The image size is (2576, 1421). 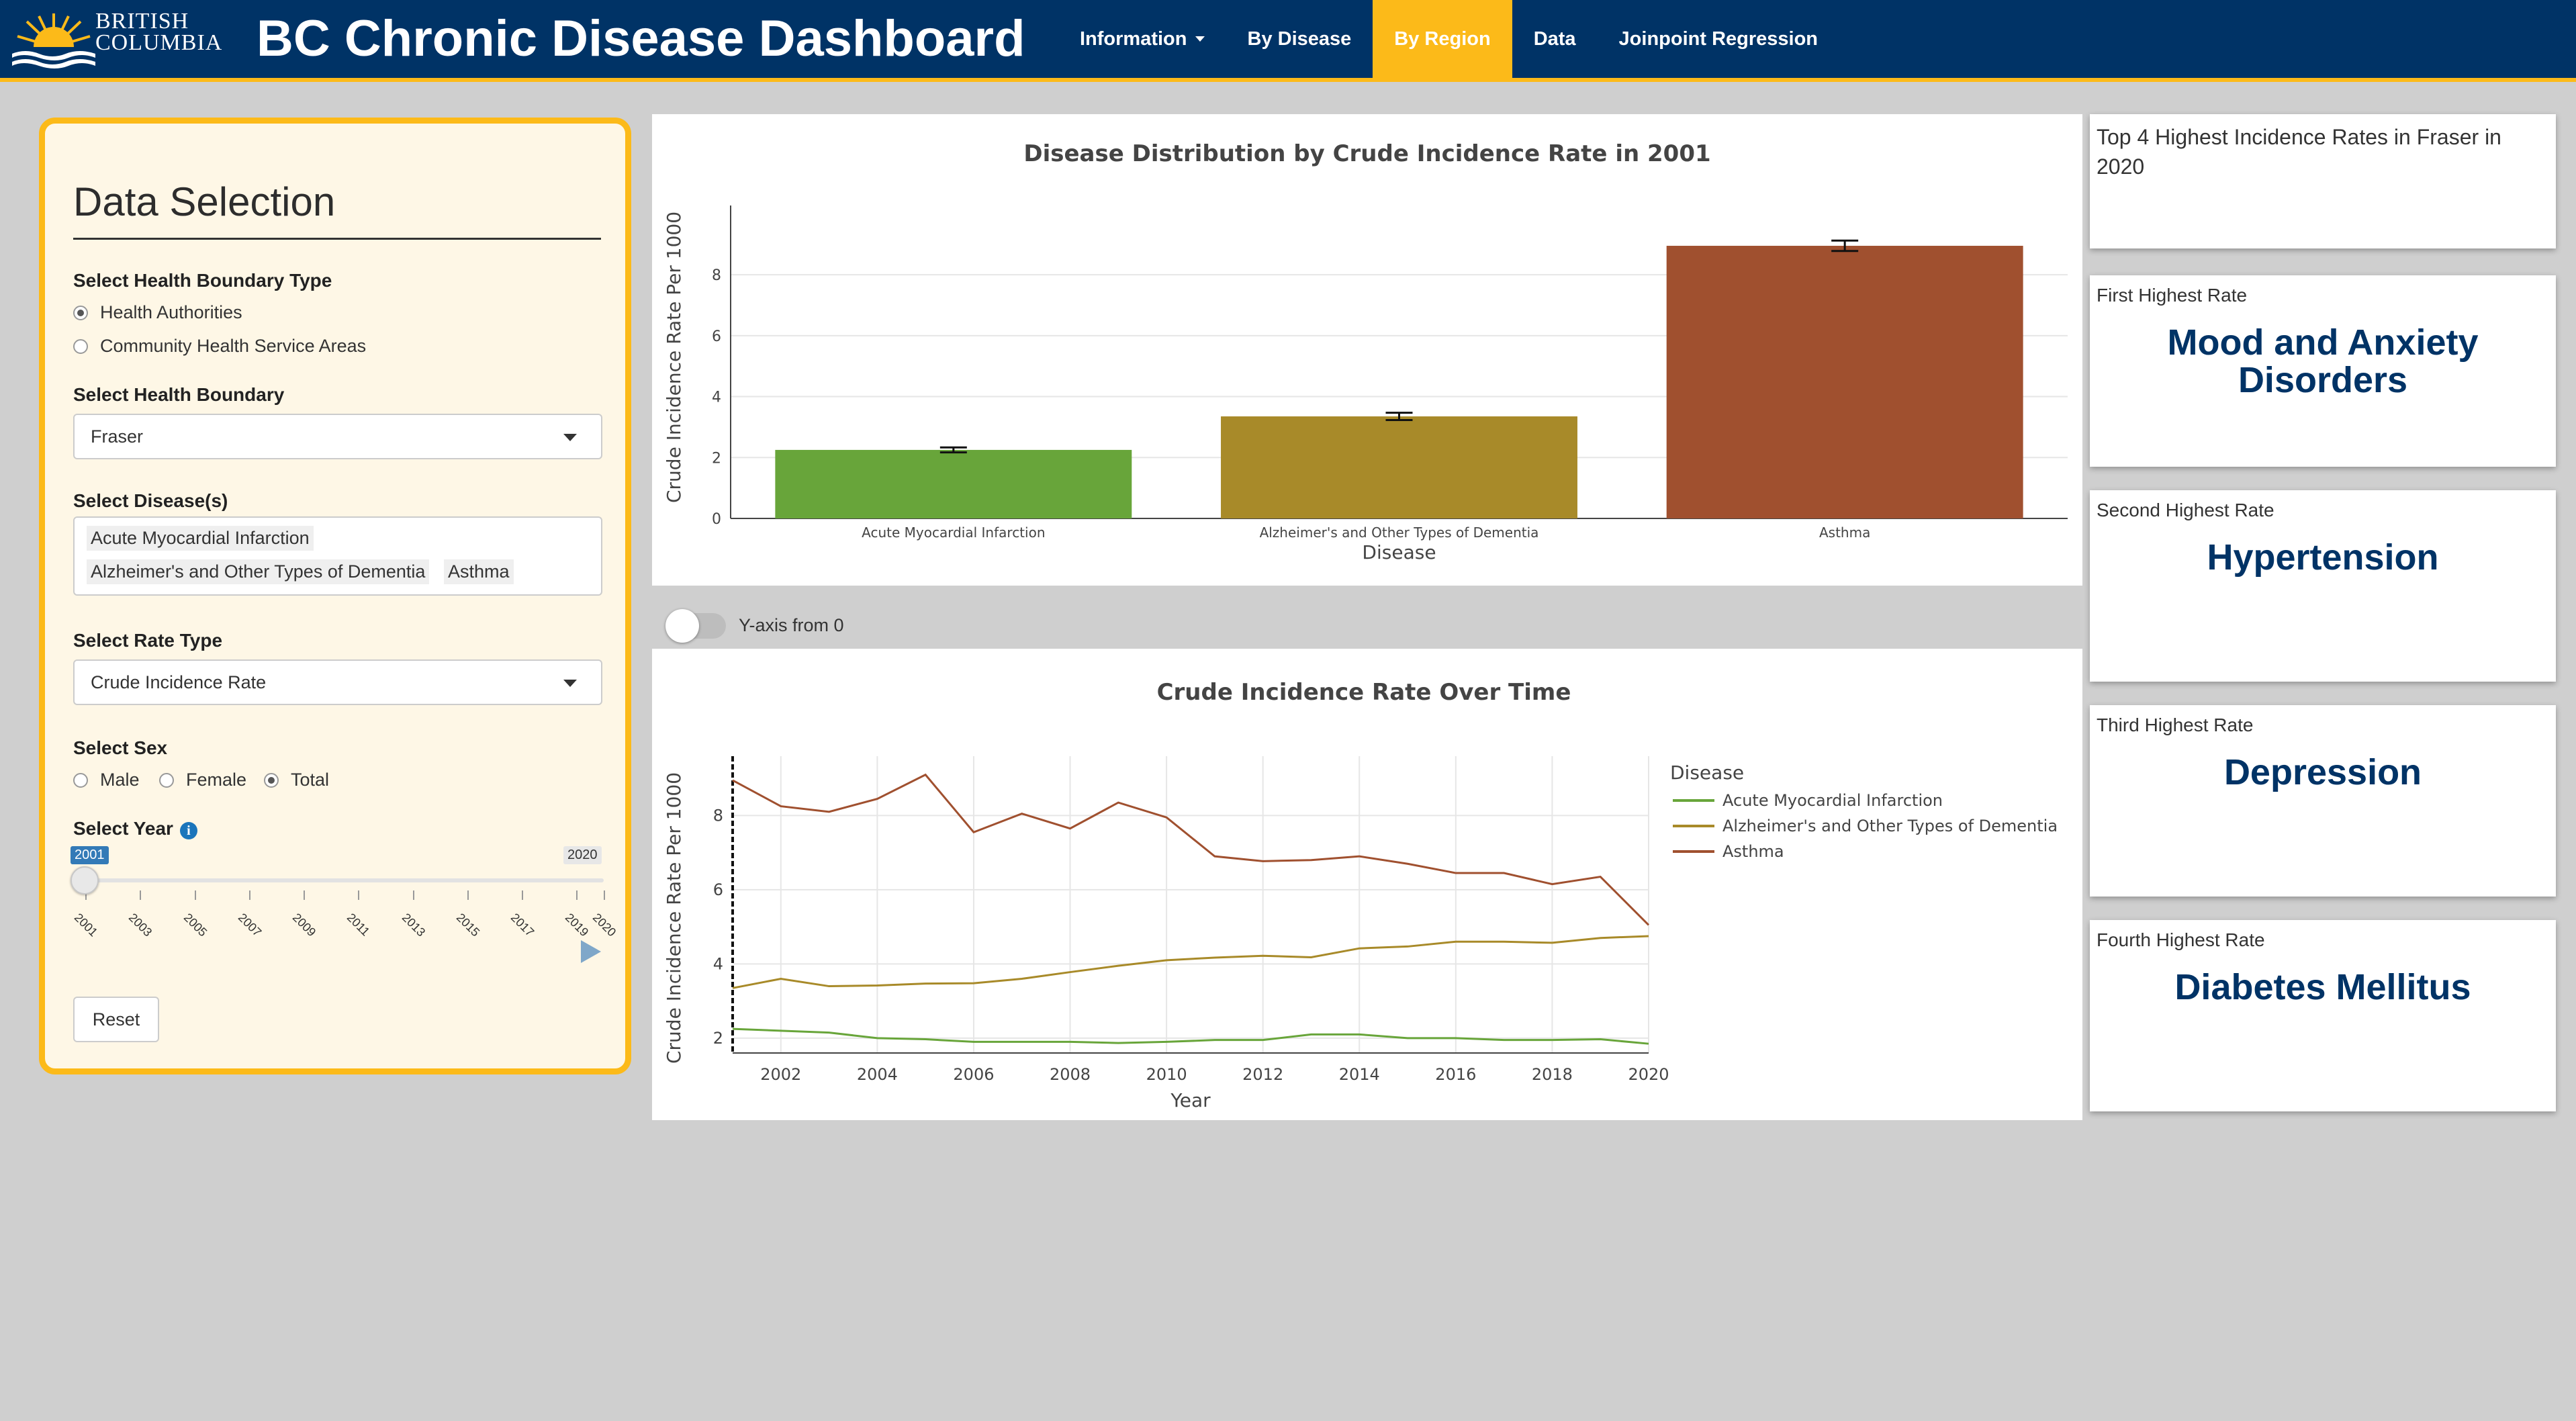 What do you see at coordinates (973, 1074) in the screenshot?
I see `line-chart-x-tick-label: 2006` at bounding box center [973, 1074].